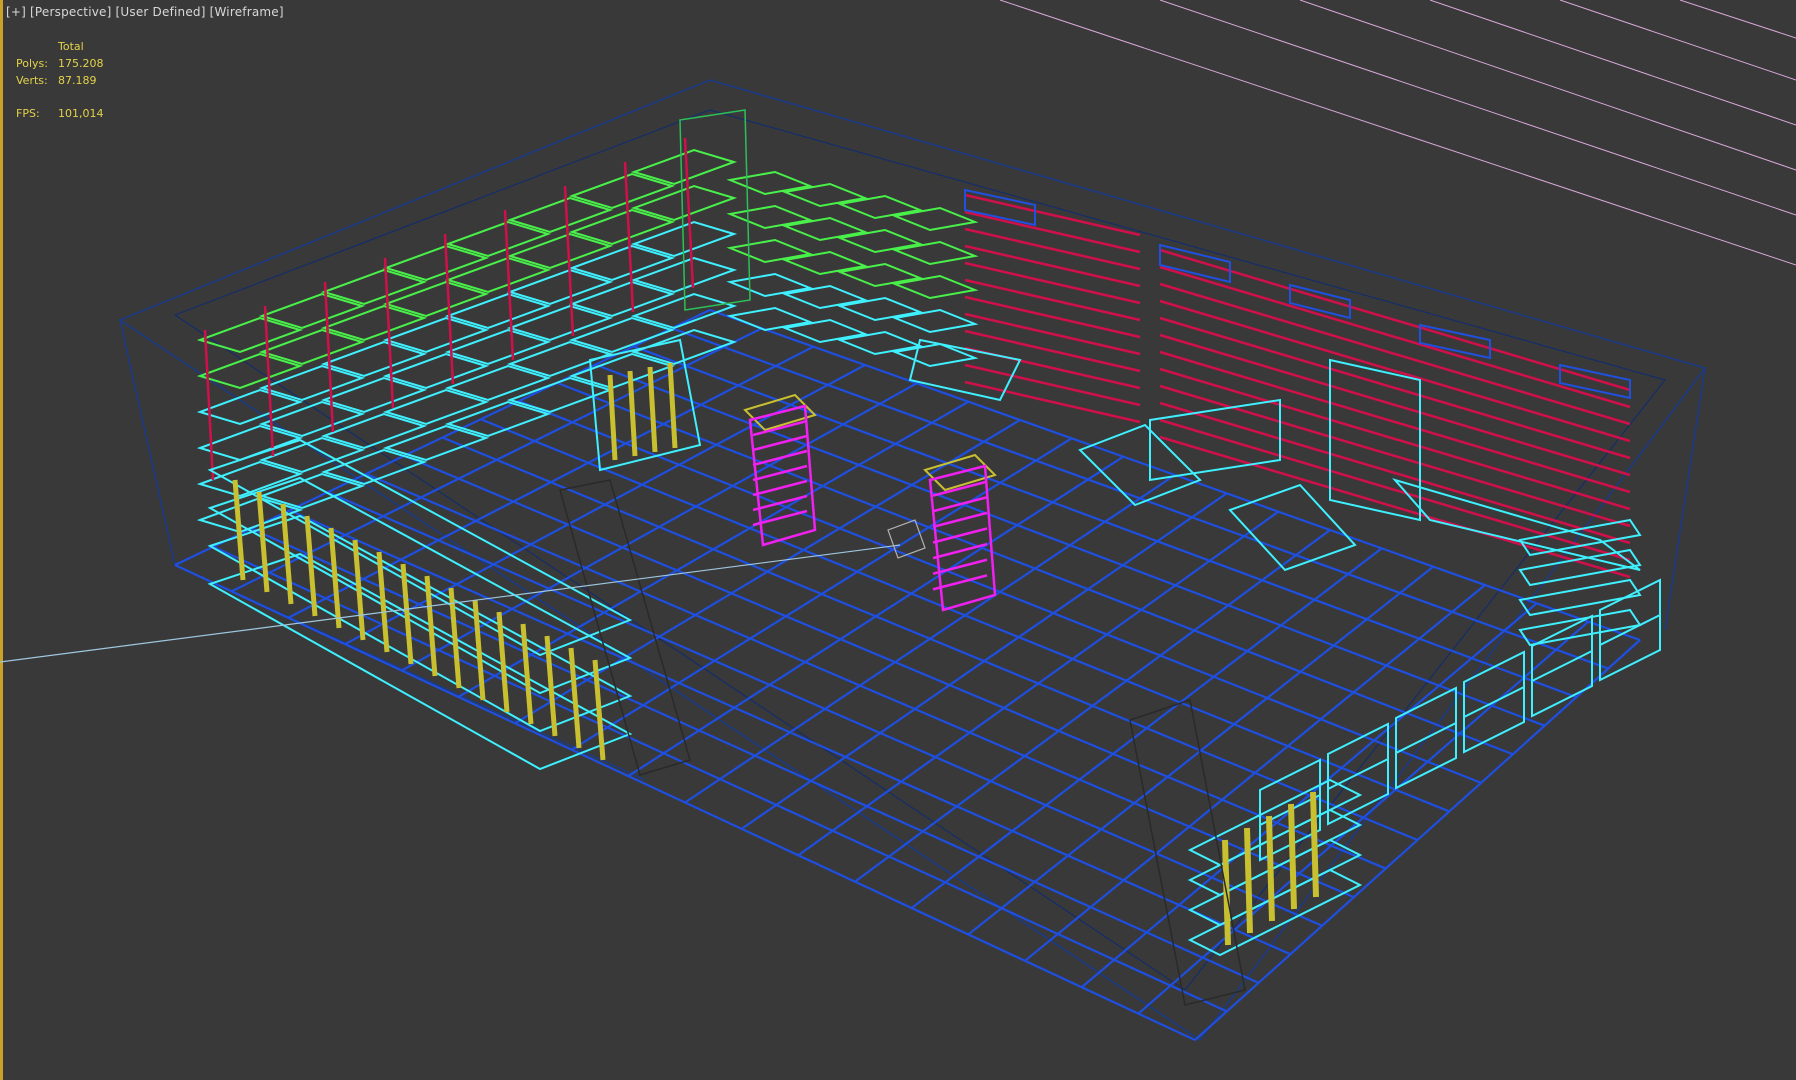 This screenshot has width=1796, height=1080. I want to click on fps-value: 101,014, so click(81, 113).